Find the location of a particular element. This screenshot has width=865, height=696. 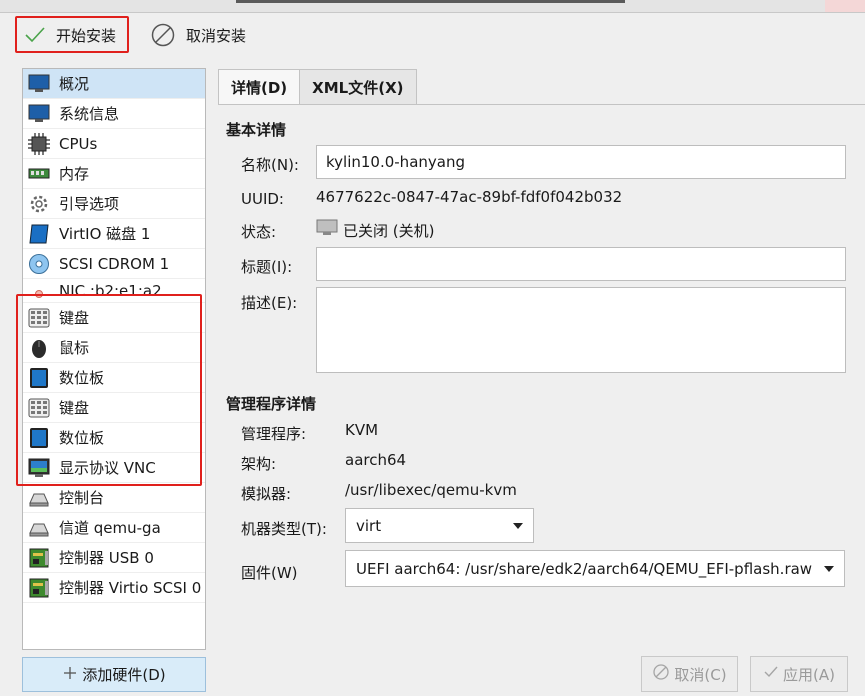

machine-type-label: 机器类型(T): is located at coordinates (284, 529).